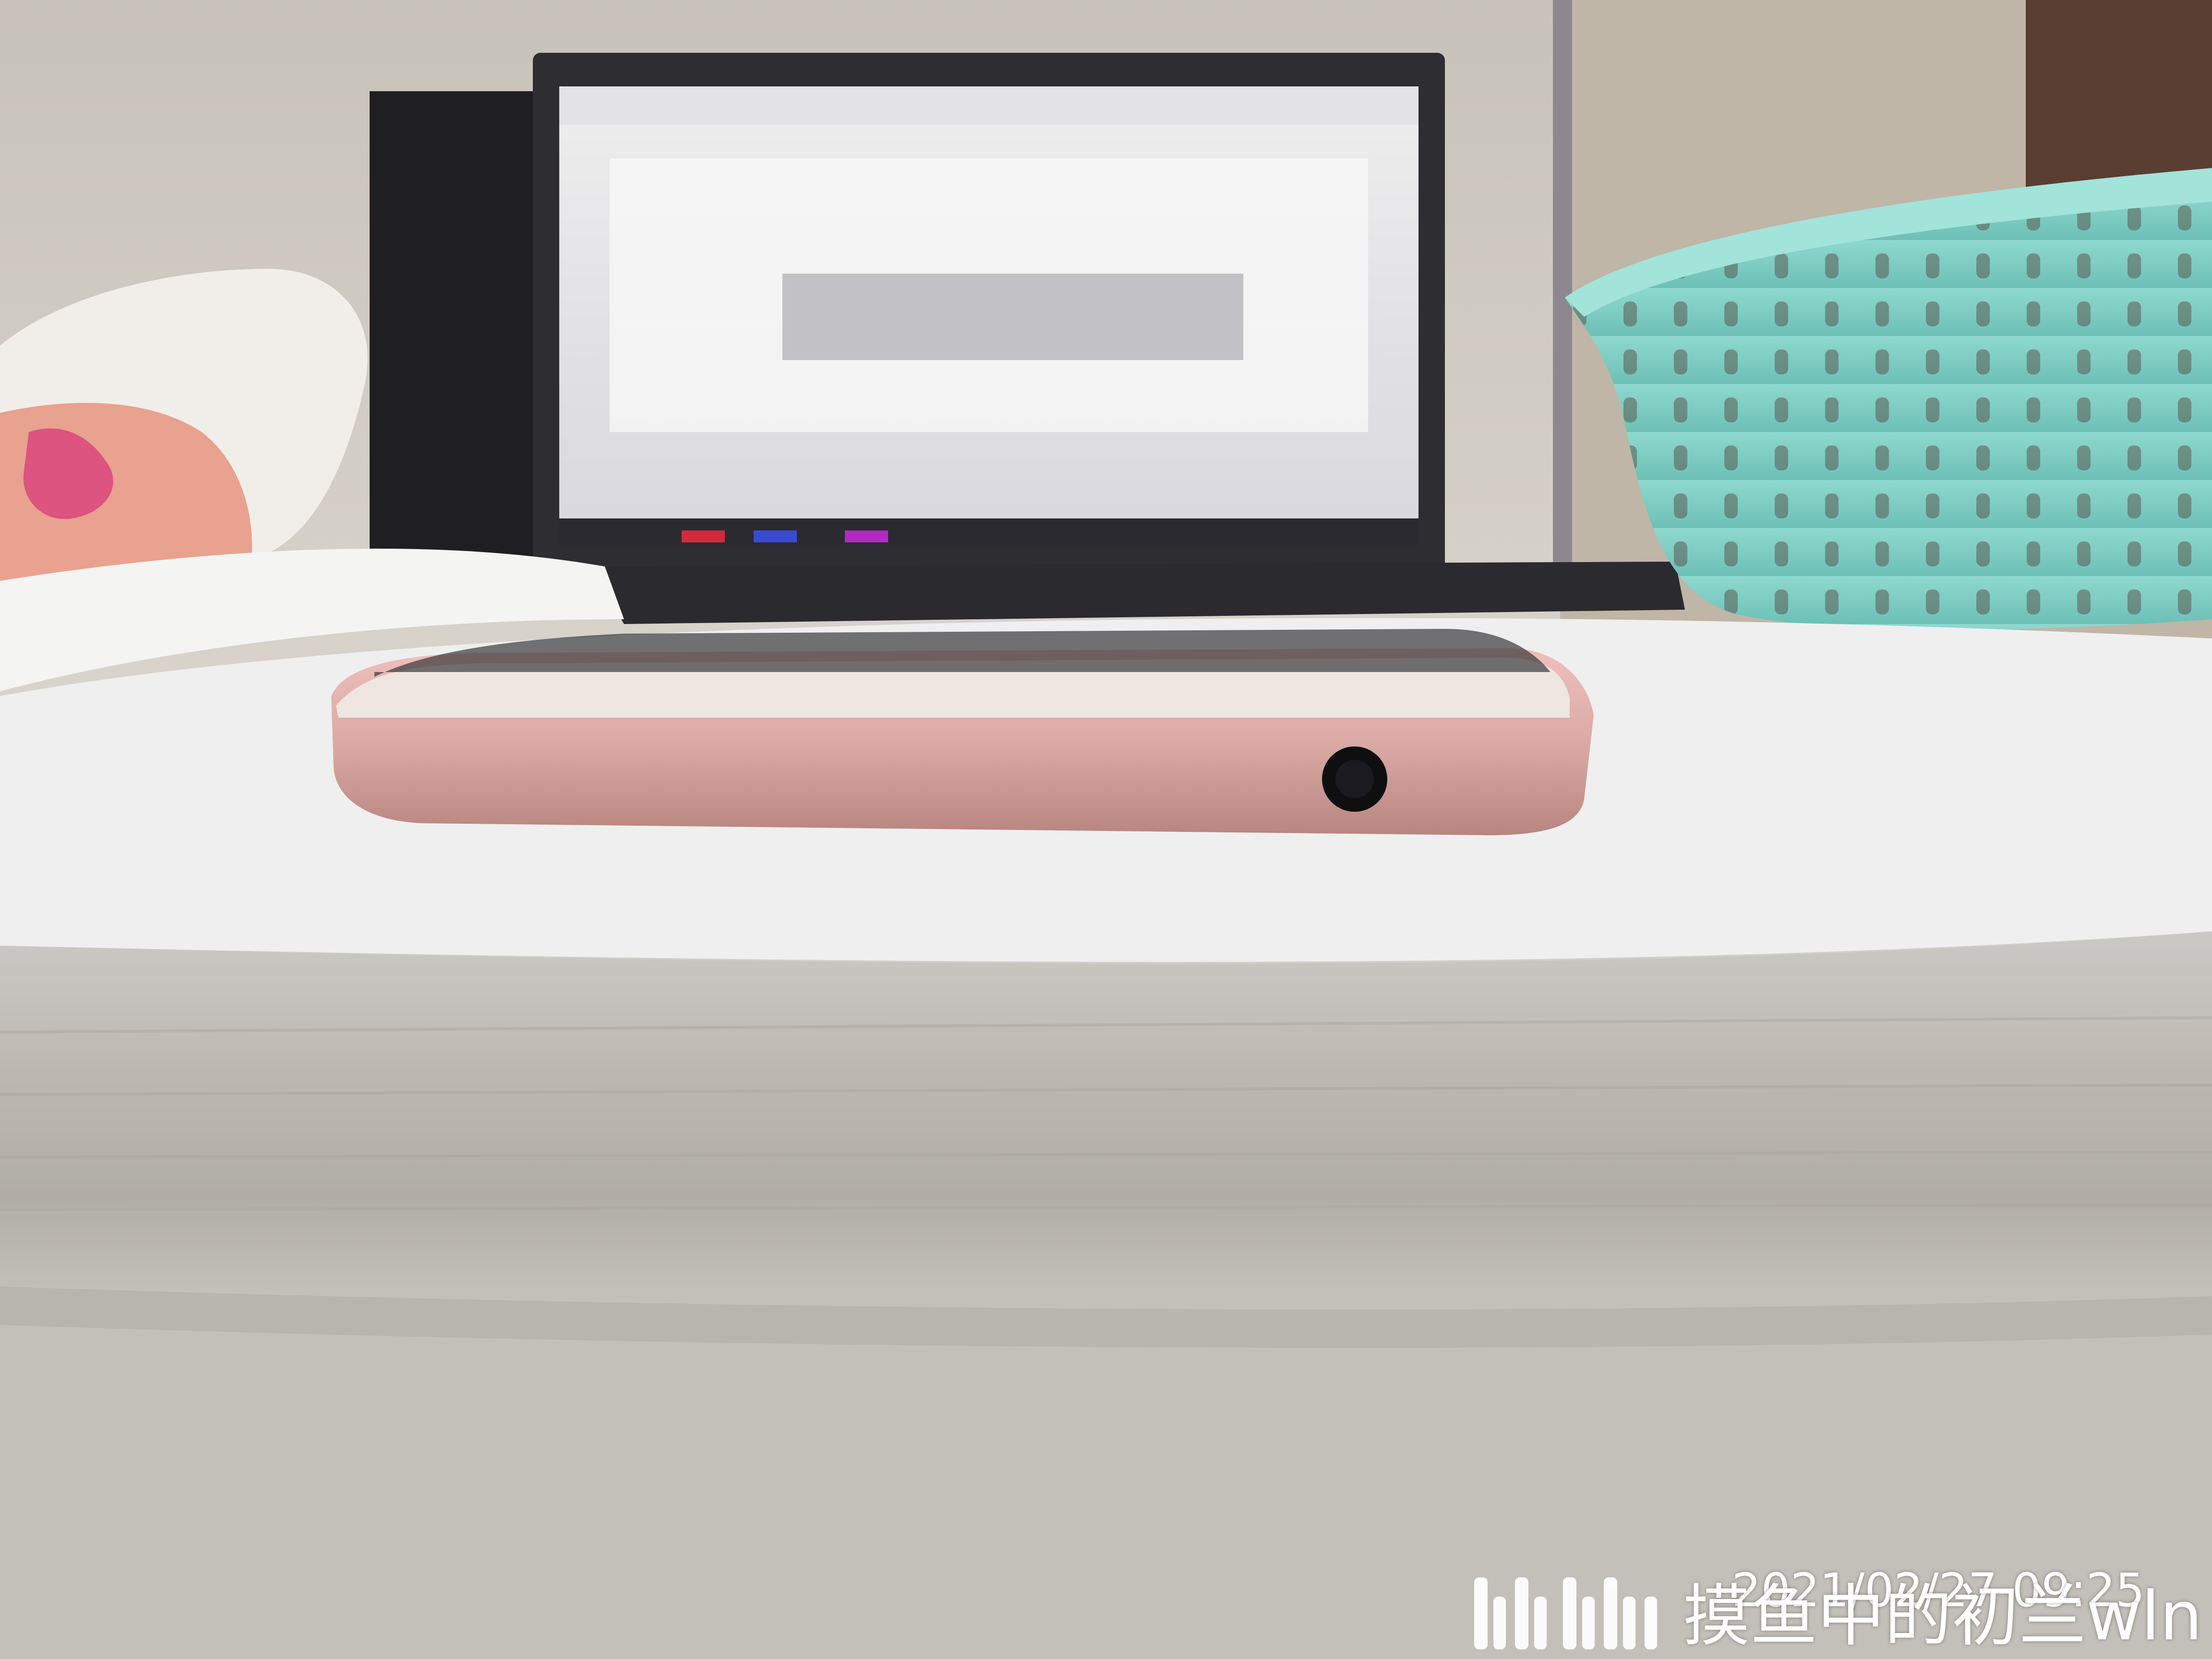 The width and height of the screenshot is (2212, 1659). What do you see at coordinates (1565, 1613) in the screenshot?
I see `bilibili-logo` at bounding box center [1565, 1613].